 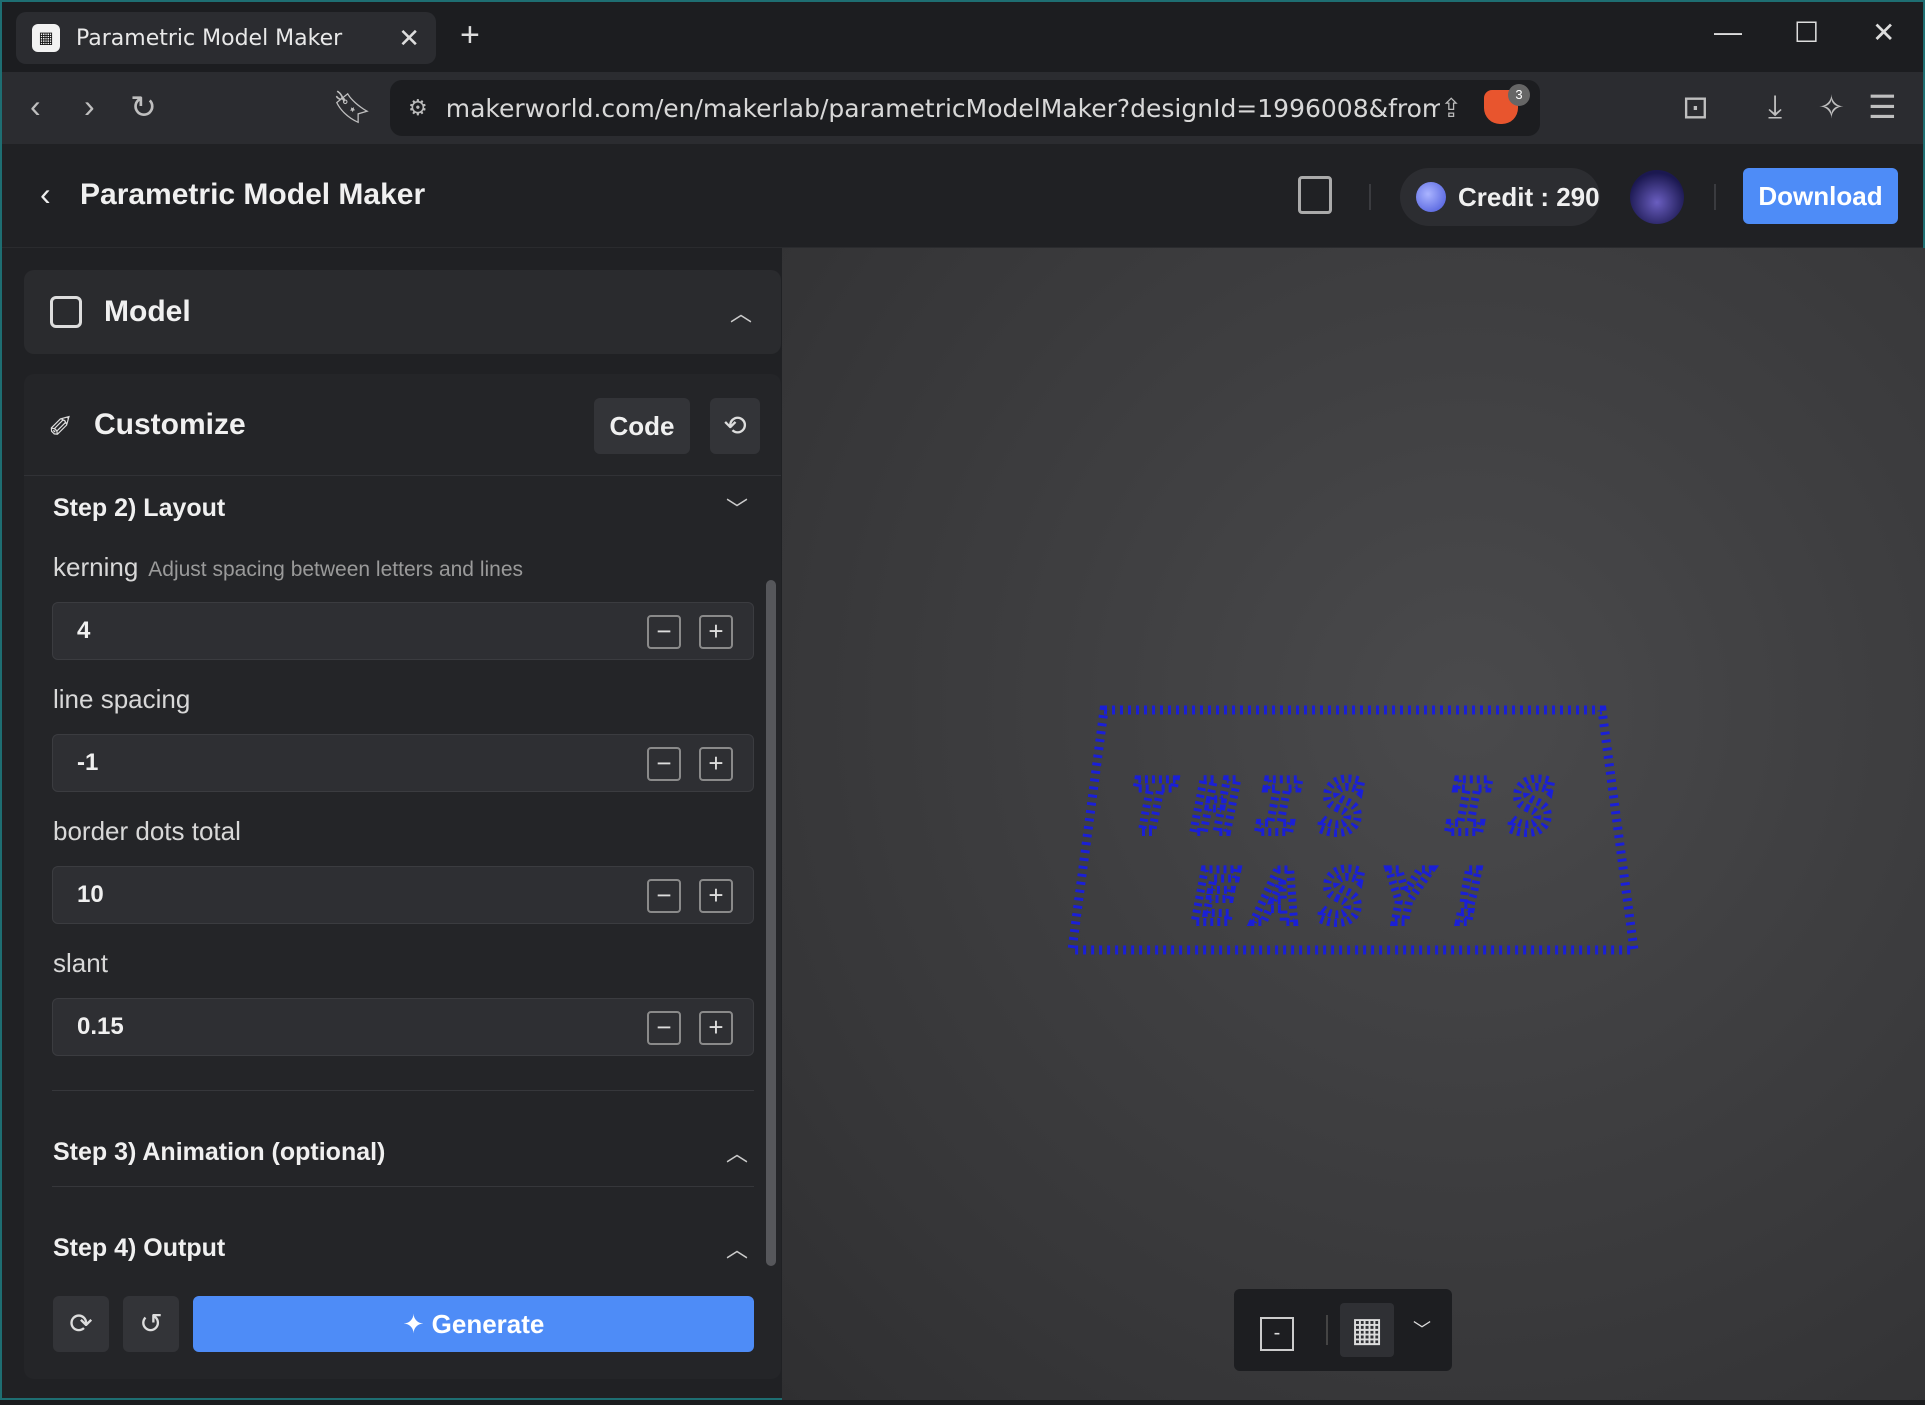 I want to click on credit-flask-icon, so click(x=1431, y=197).